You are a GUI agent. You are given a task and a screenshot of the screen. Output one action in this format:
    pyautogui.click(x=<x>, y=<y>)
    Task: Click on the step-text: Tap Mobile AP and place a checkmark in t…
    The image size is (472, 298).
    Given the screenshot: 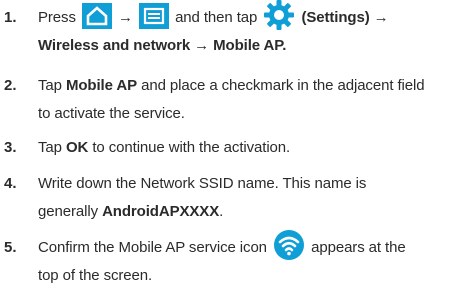 What is the action you would take?
    pyautogui.click(x=231, y=99)
    